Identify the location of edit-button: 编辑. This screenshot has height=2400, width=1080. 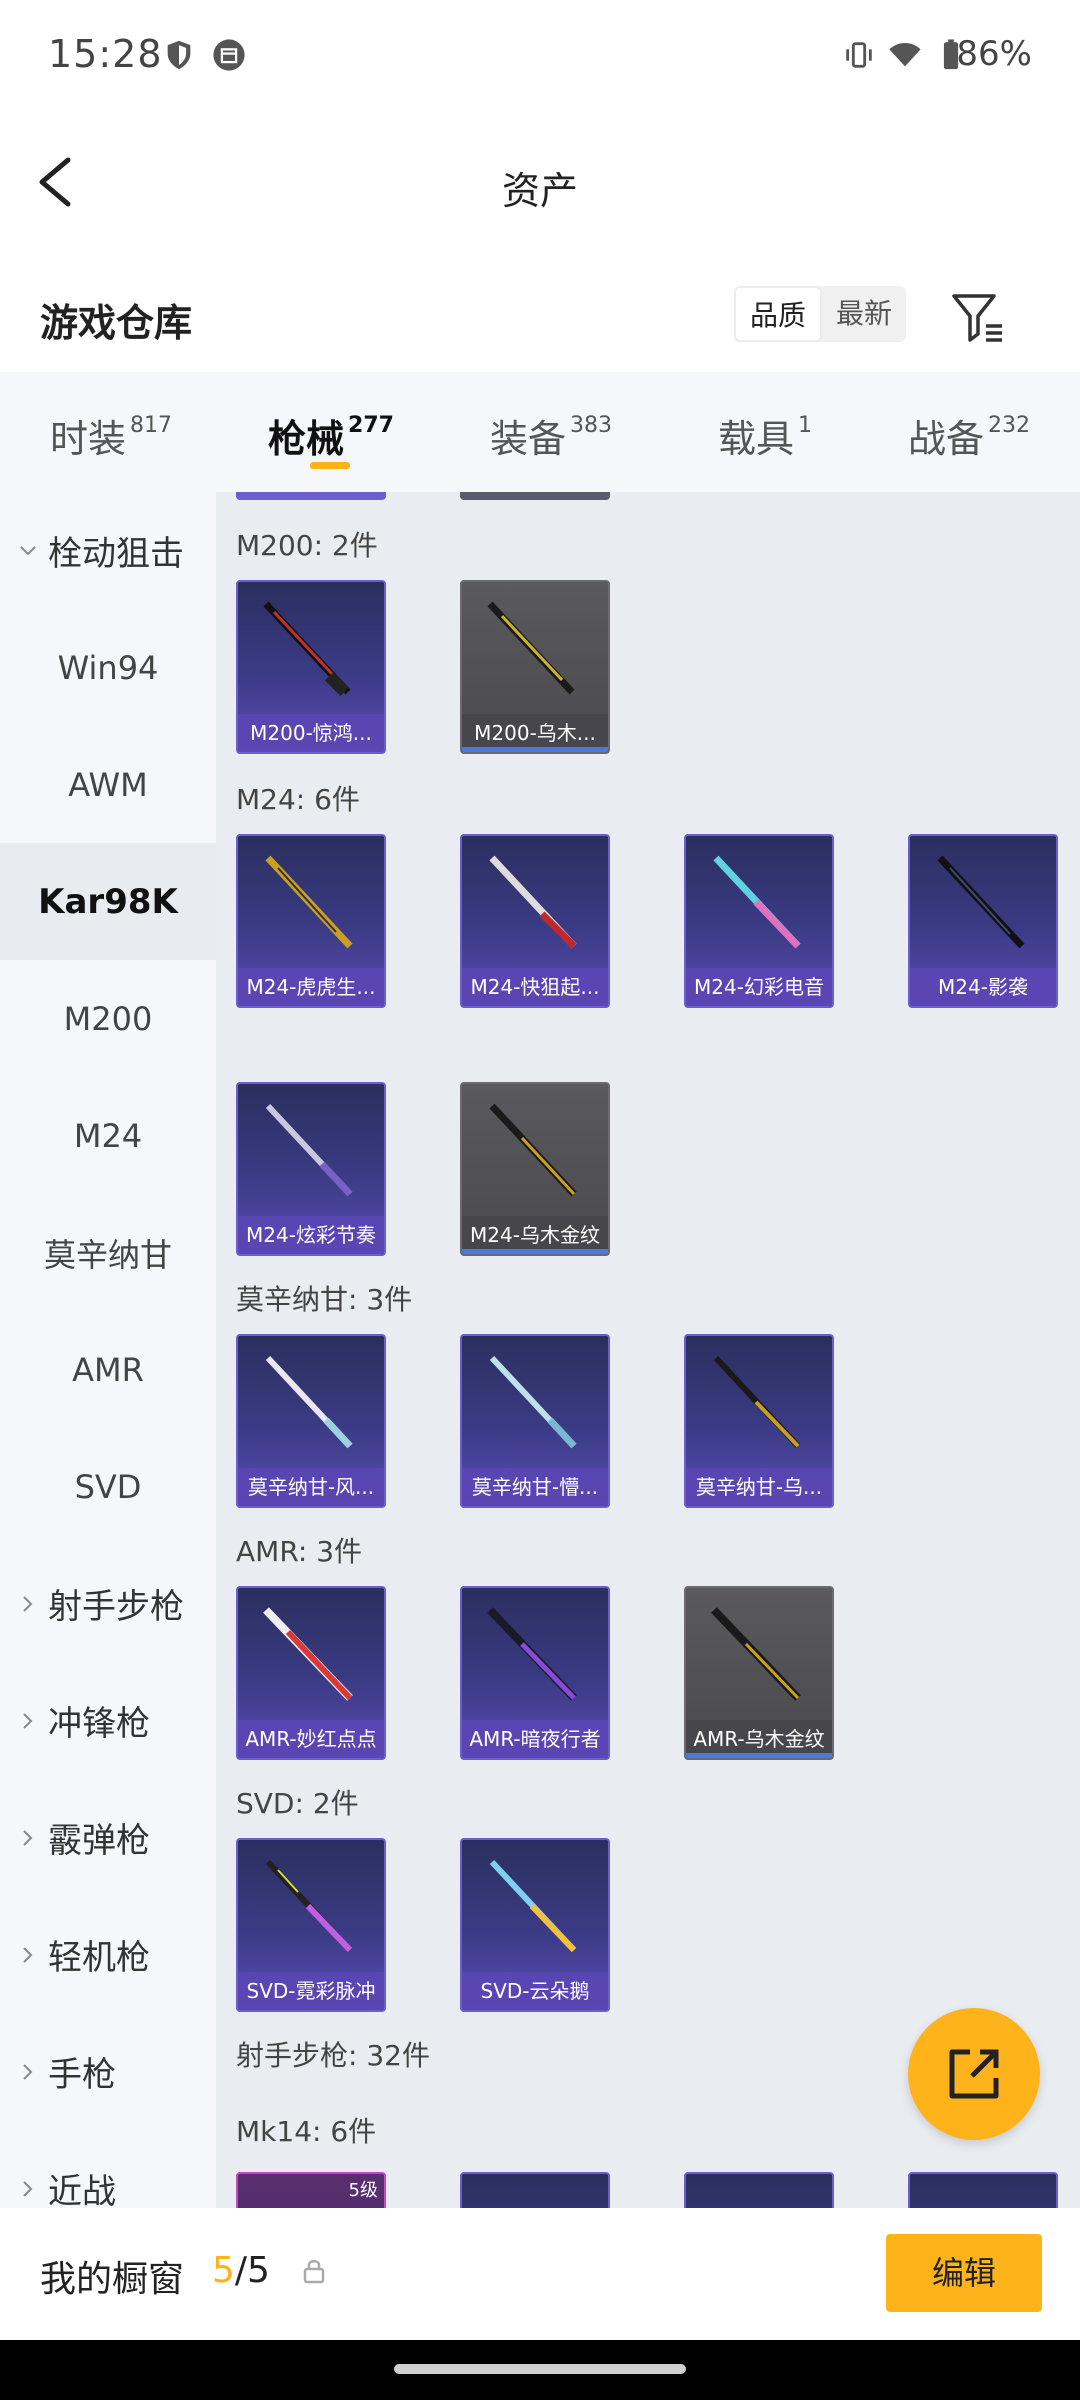
(964, 2273).